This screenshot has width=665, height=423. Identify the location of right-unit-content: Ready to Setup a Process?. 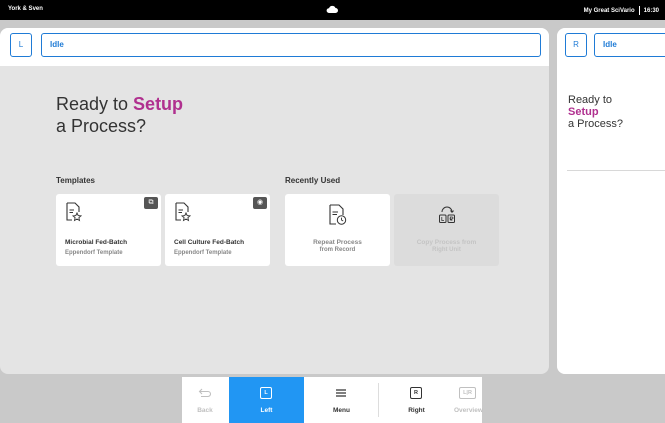
(611, 220).